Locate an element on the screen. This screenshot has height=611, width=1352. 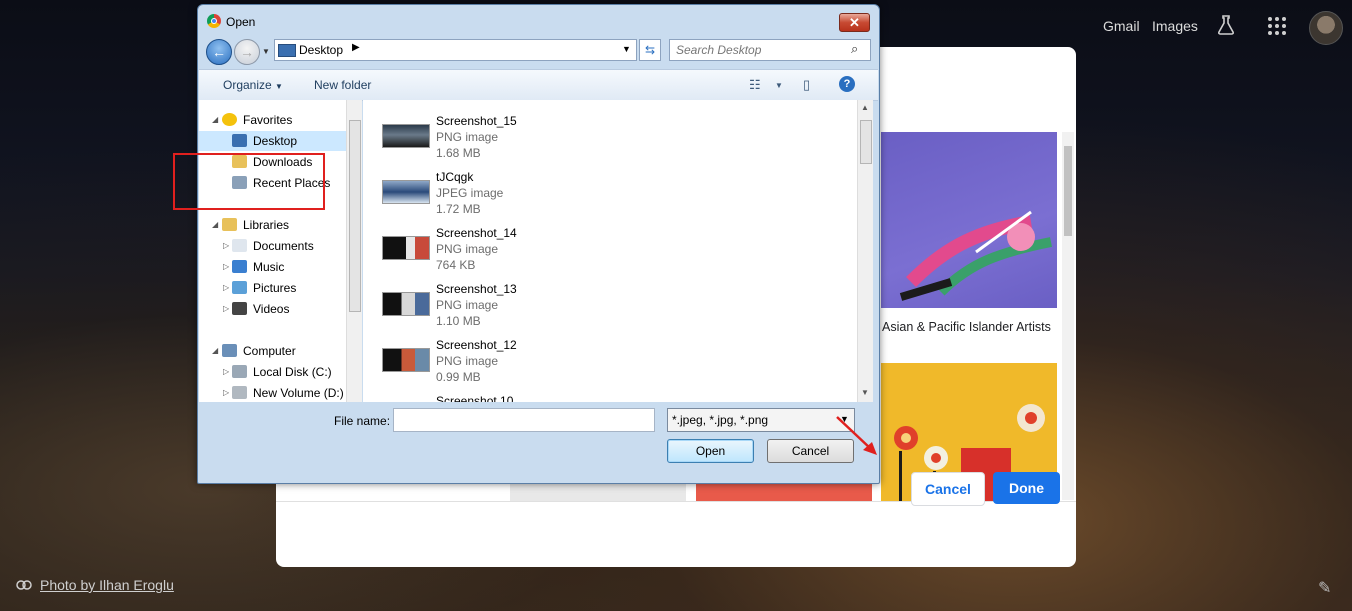
artwork-card-purple is located at coordinates (969, 220).